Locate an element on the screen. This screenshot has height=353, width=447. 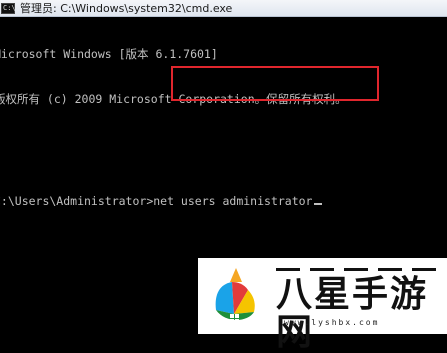
watermark-site-name: 八星手游网 is located at coordinates (352, 313).